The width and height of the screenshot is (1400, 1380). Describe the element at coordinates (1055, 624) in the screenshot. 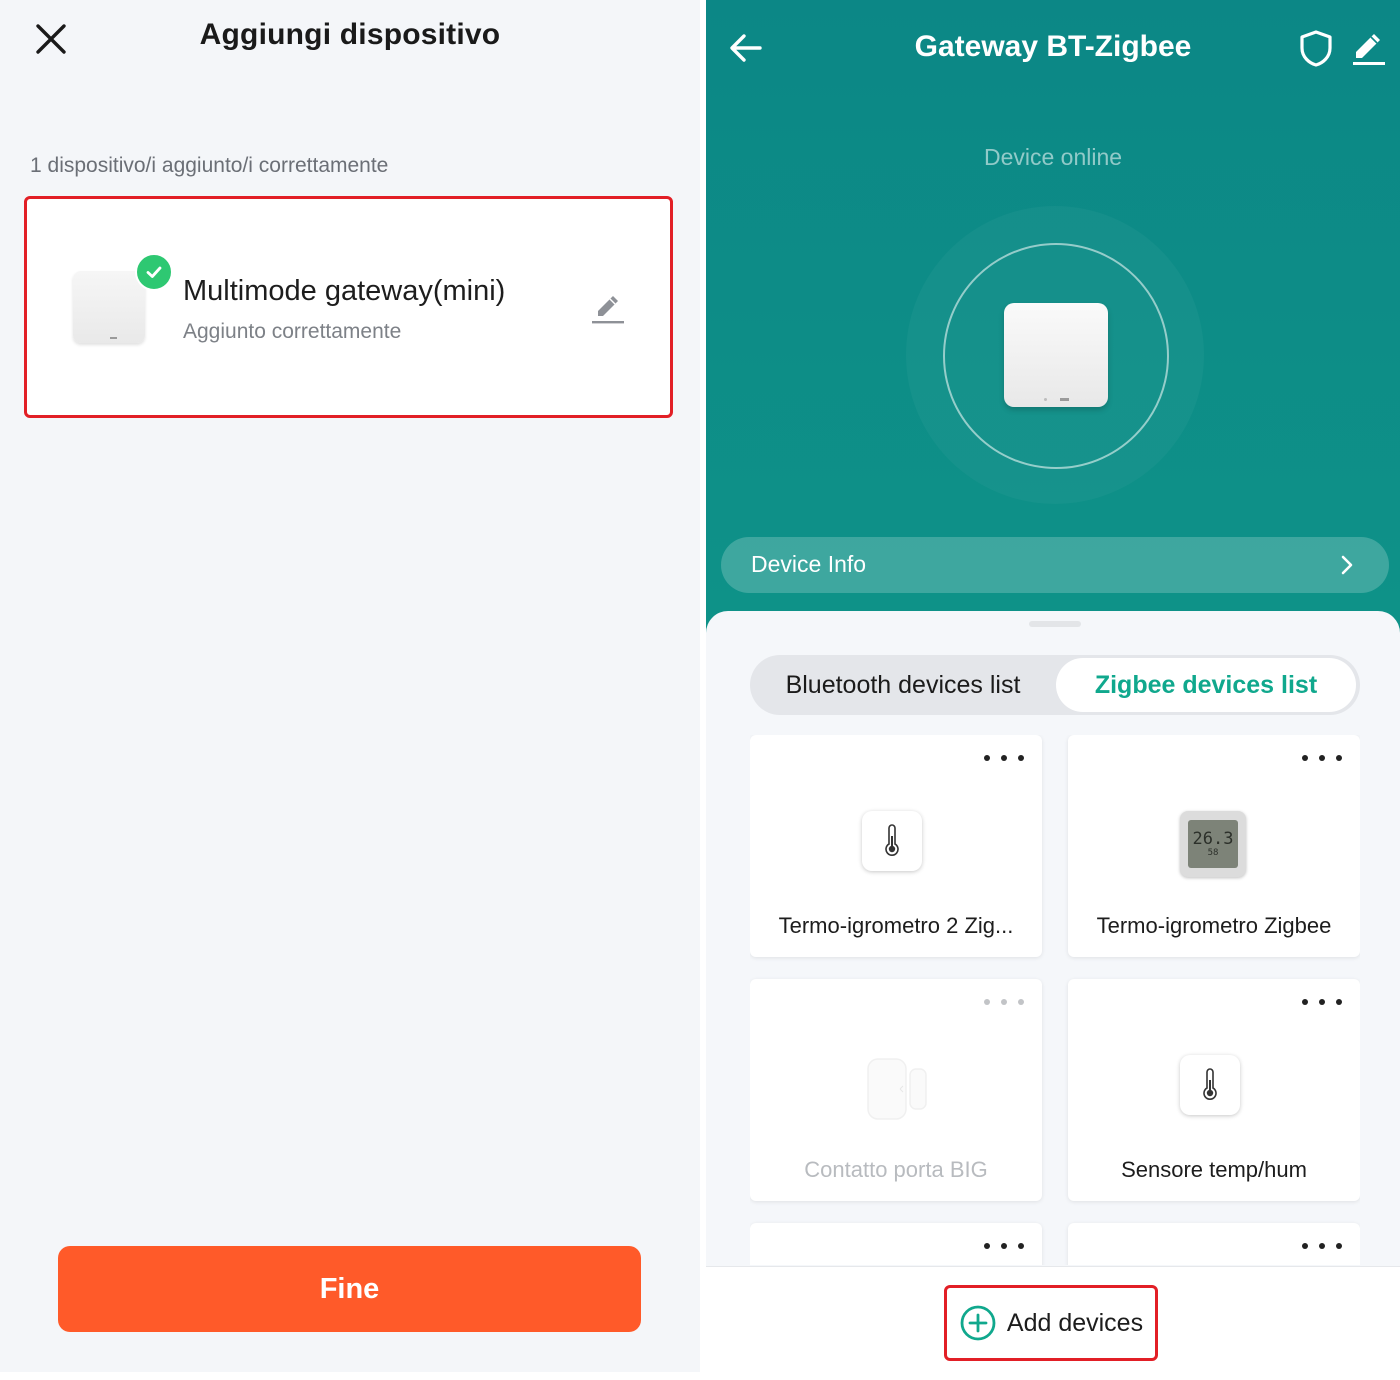

I see `drag-handle` at that location.